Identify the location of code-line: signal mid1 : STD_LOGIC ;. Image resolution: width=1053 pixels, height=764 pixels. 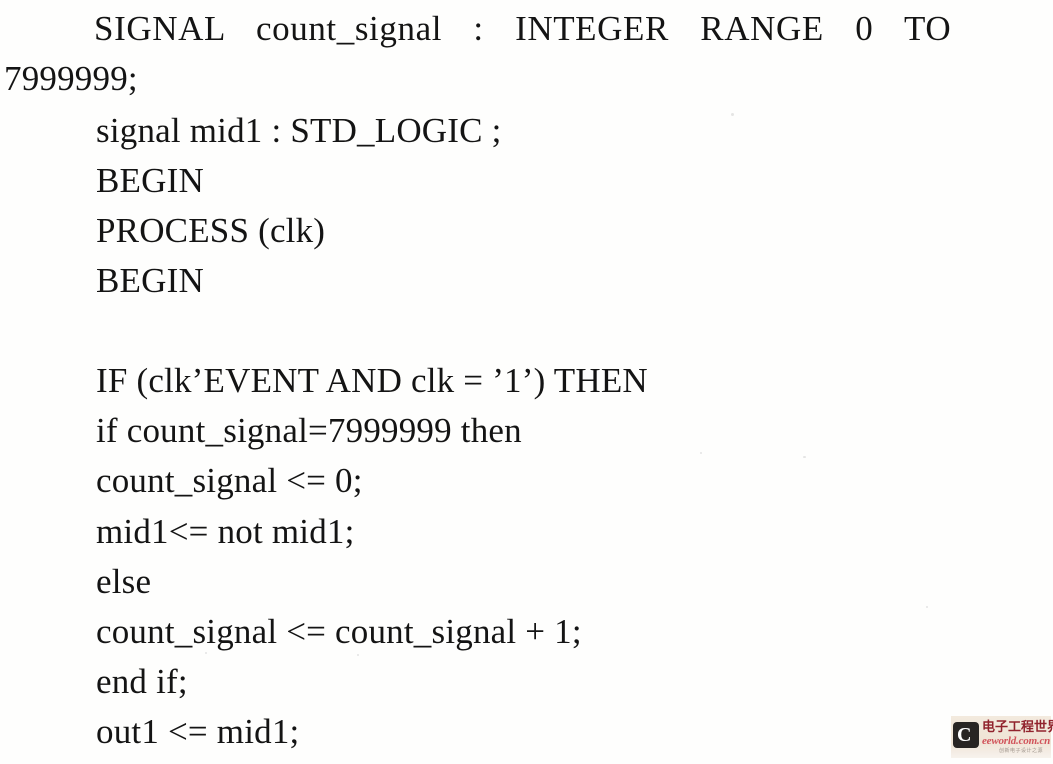
(299, 130).